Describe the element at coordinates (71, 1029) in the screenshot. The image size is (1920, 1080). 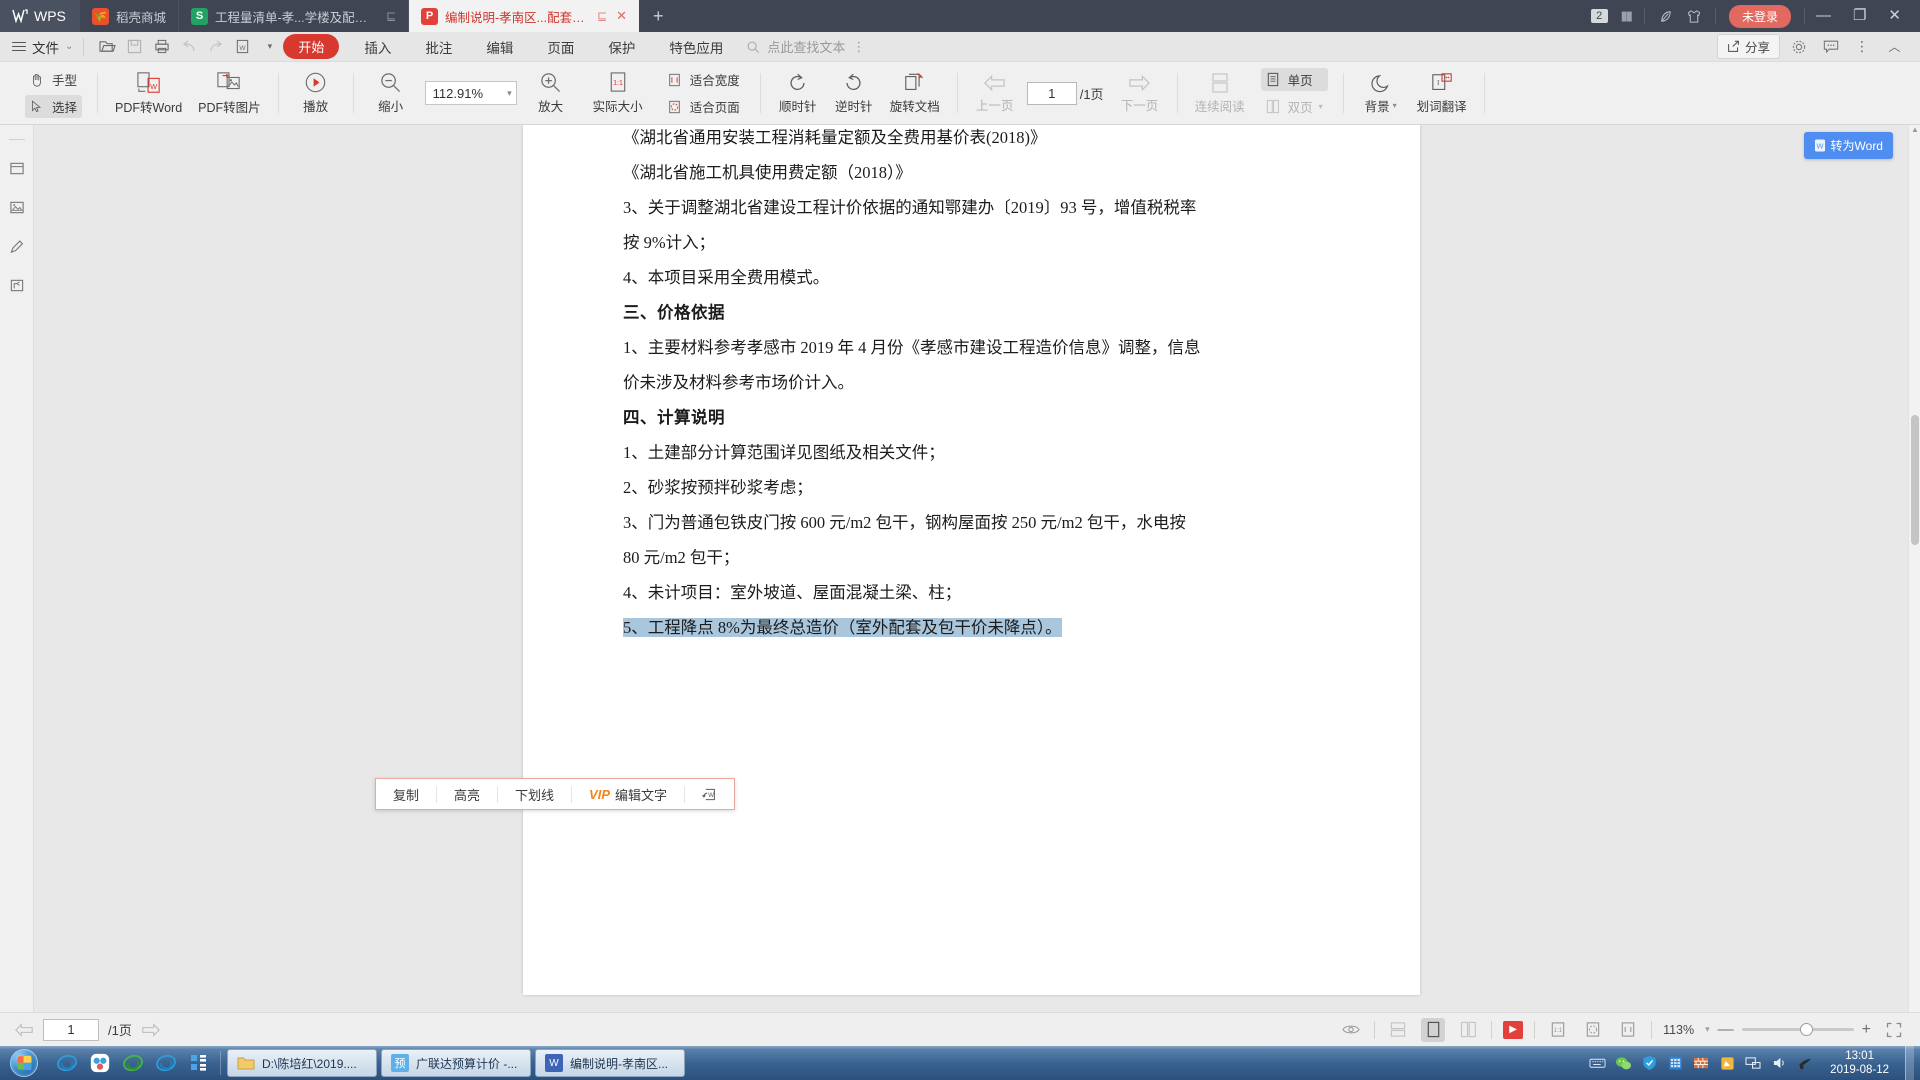
I see `status-page-input: 1` at that location.